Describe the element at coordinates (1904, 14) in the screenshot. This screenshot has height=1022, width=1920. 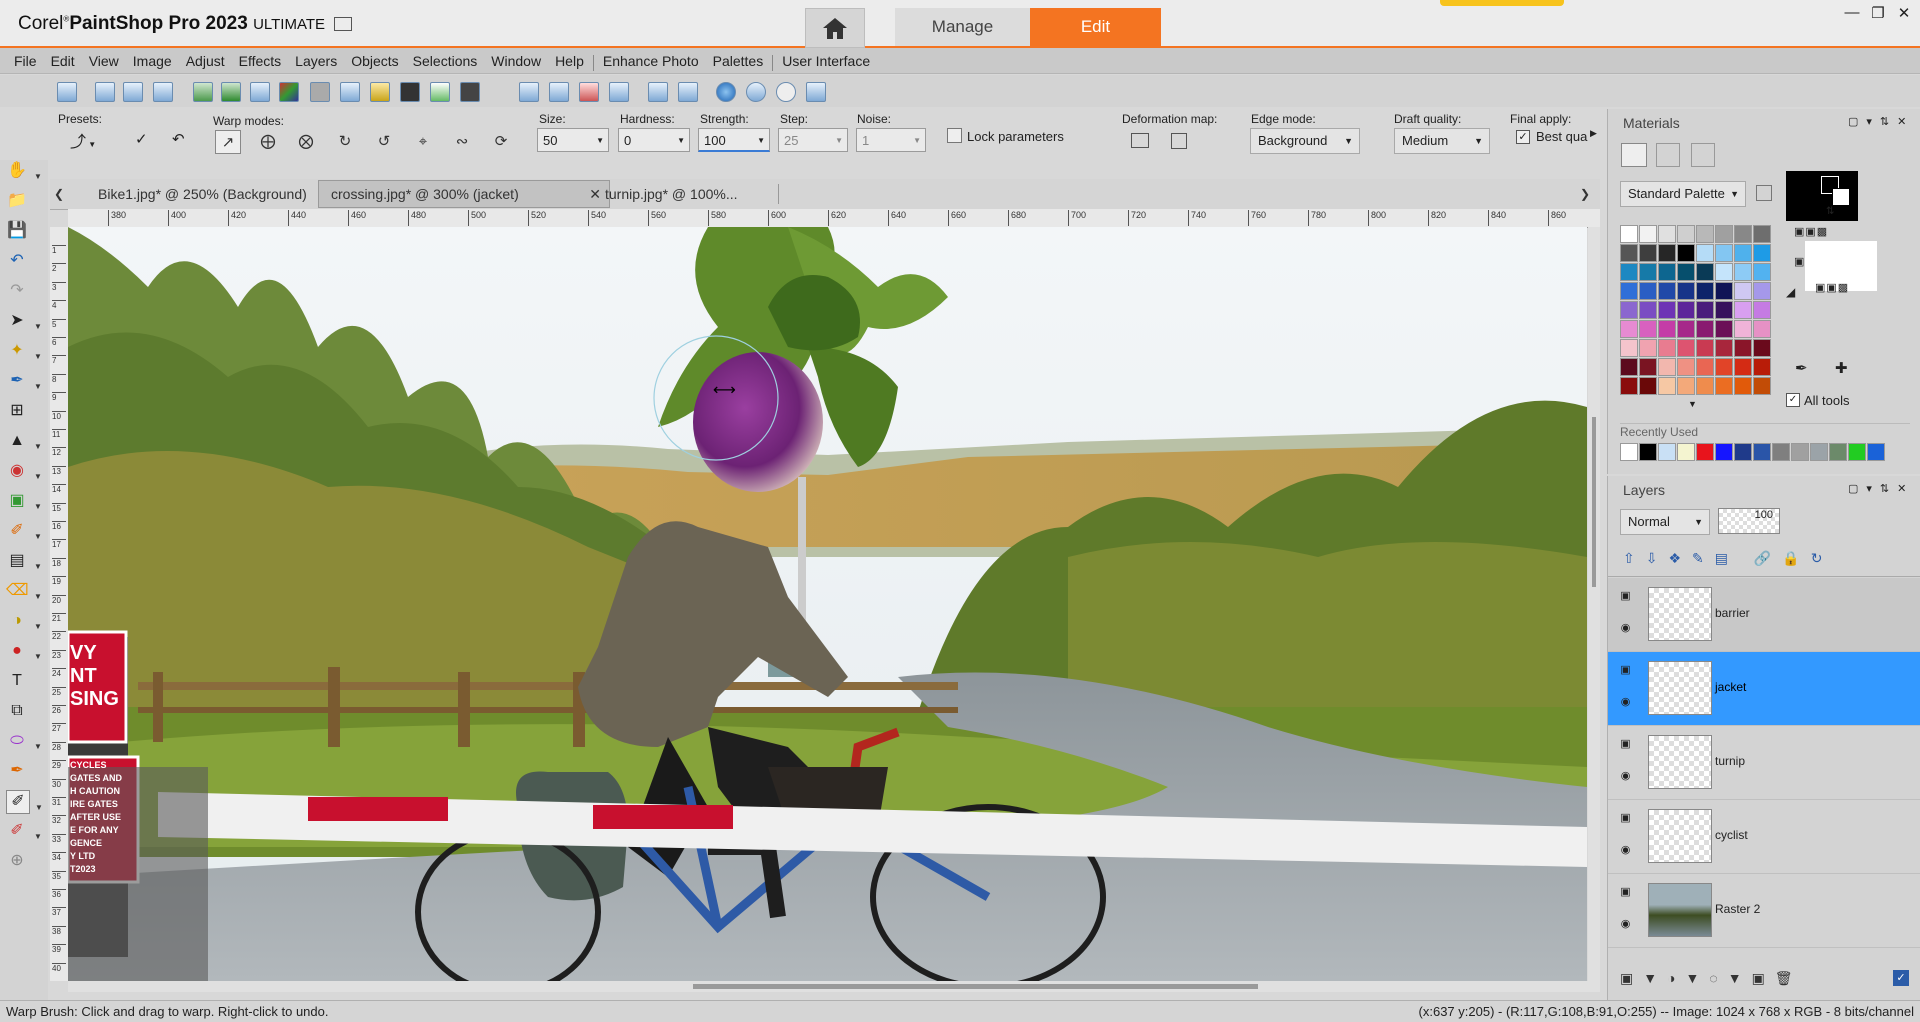
I see `close-button: ✕` at that location.